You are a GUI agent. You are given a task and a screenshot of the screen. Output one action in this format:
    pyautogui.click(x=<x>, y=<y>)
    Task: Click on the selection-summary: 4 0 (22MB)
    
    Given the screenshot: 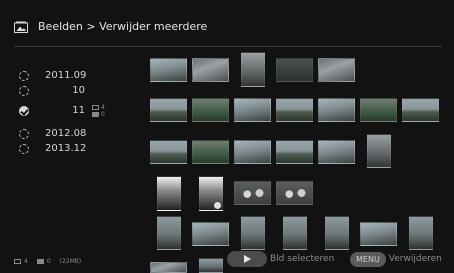 What is the action you would take?
    pyautogui.click(x=47, y=261)
    